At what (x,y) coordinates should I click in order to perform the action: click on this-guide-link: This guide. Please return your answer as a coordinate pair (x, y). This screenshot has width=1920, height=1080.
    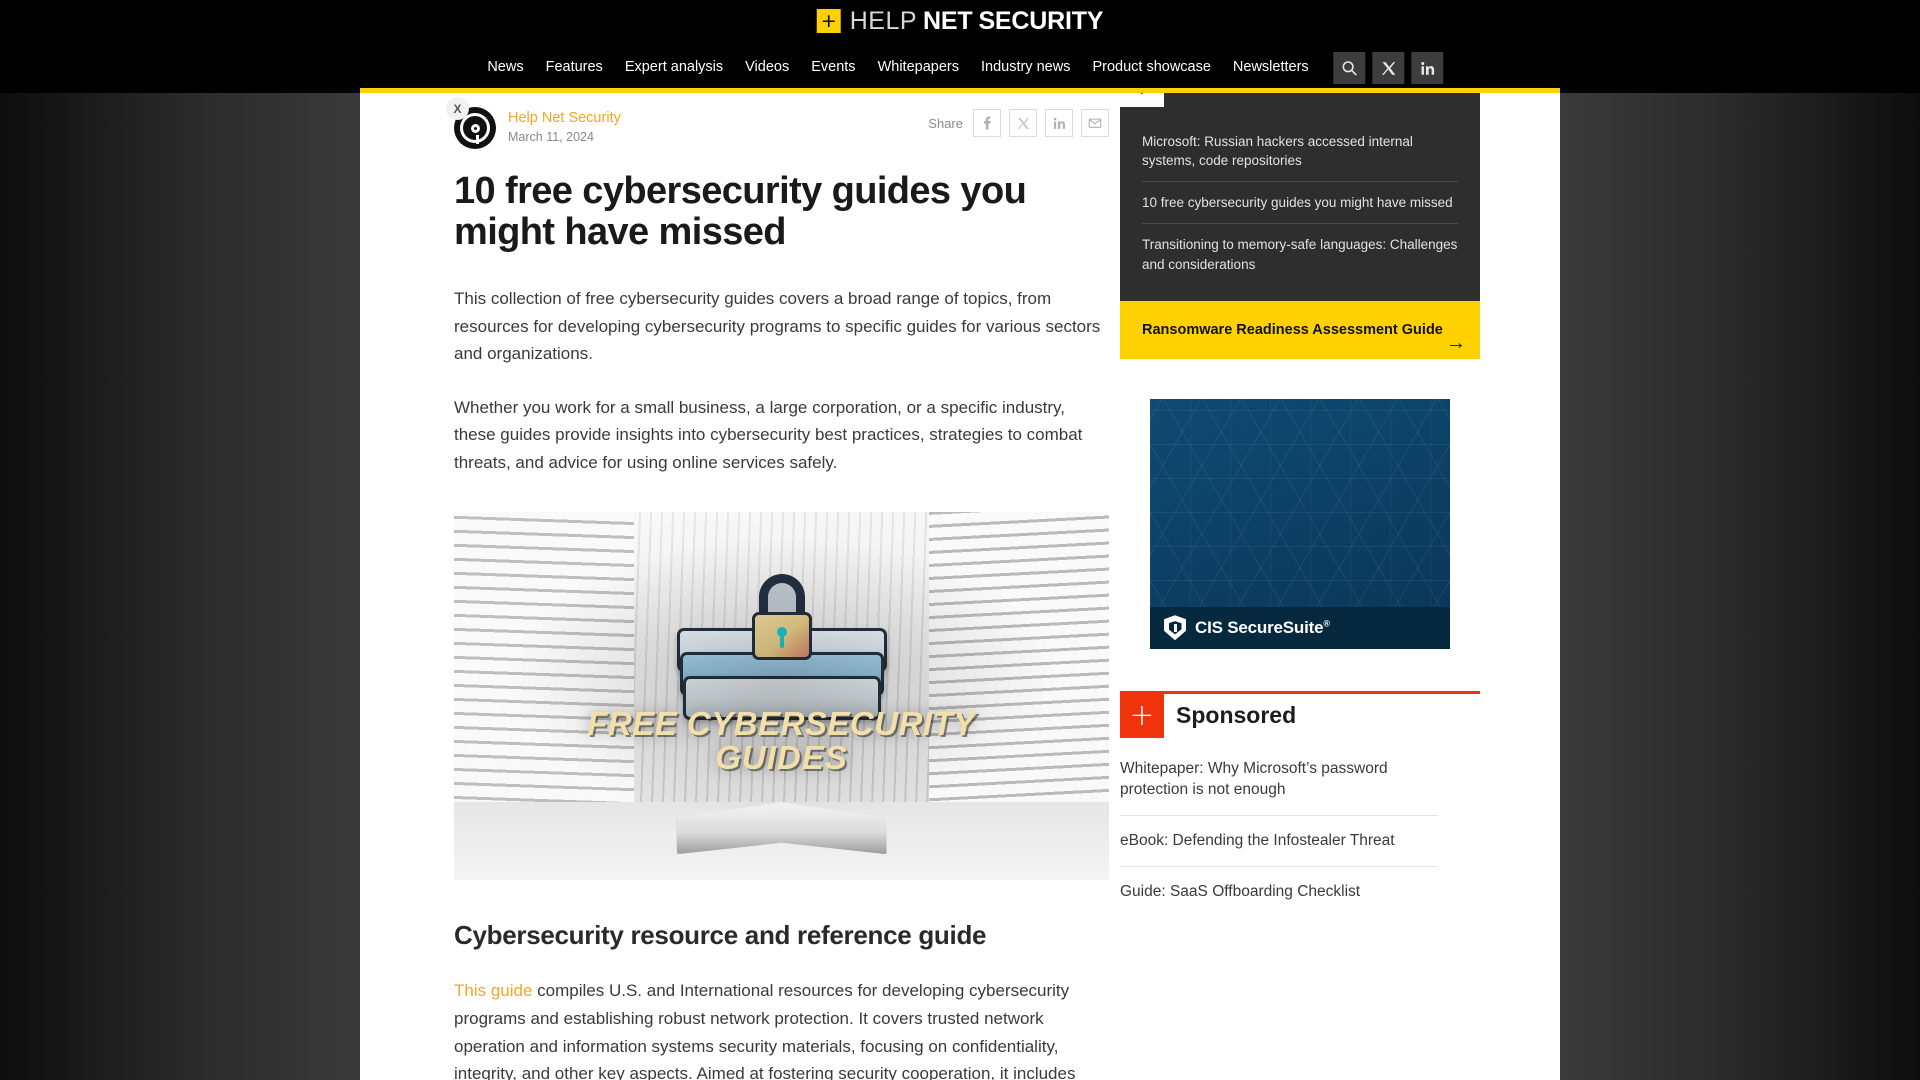
    Looking at the image, I should click on (493, 990).